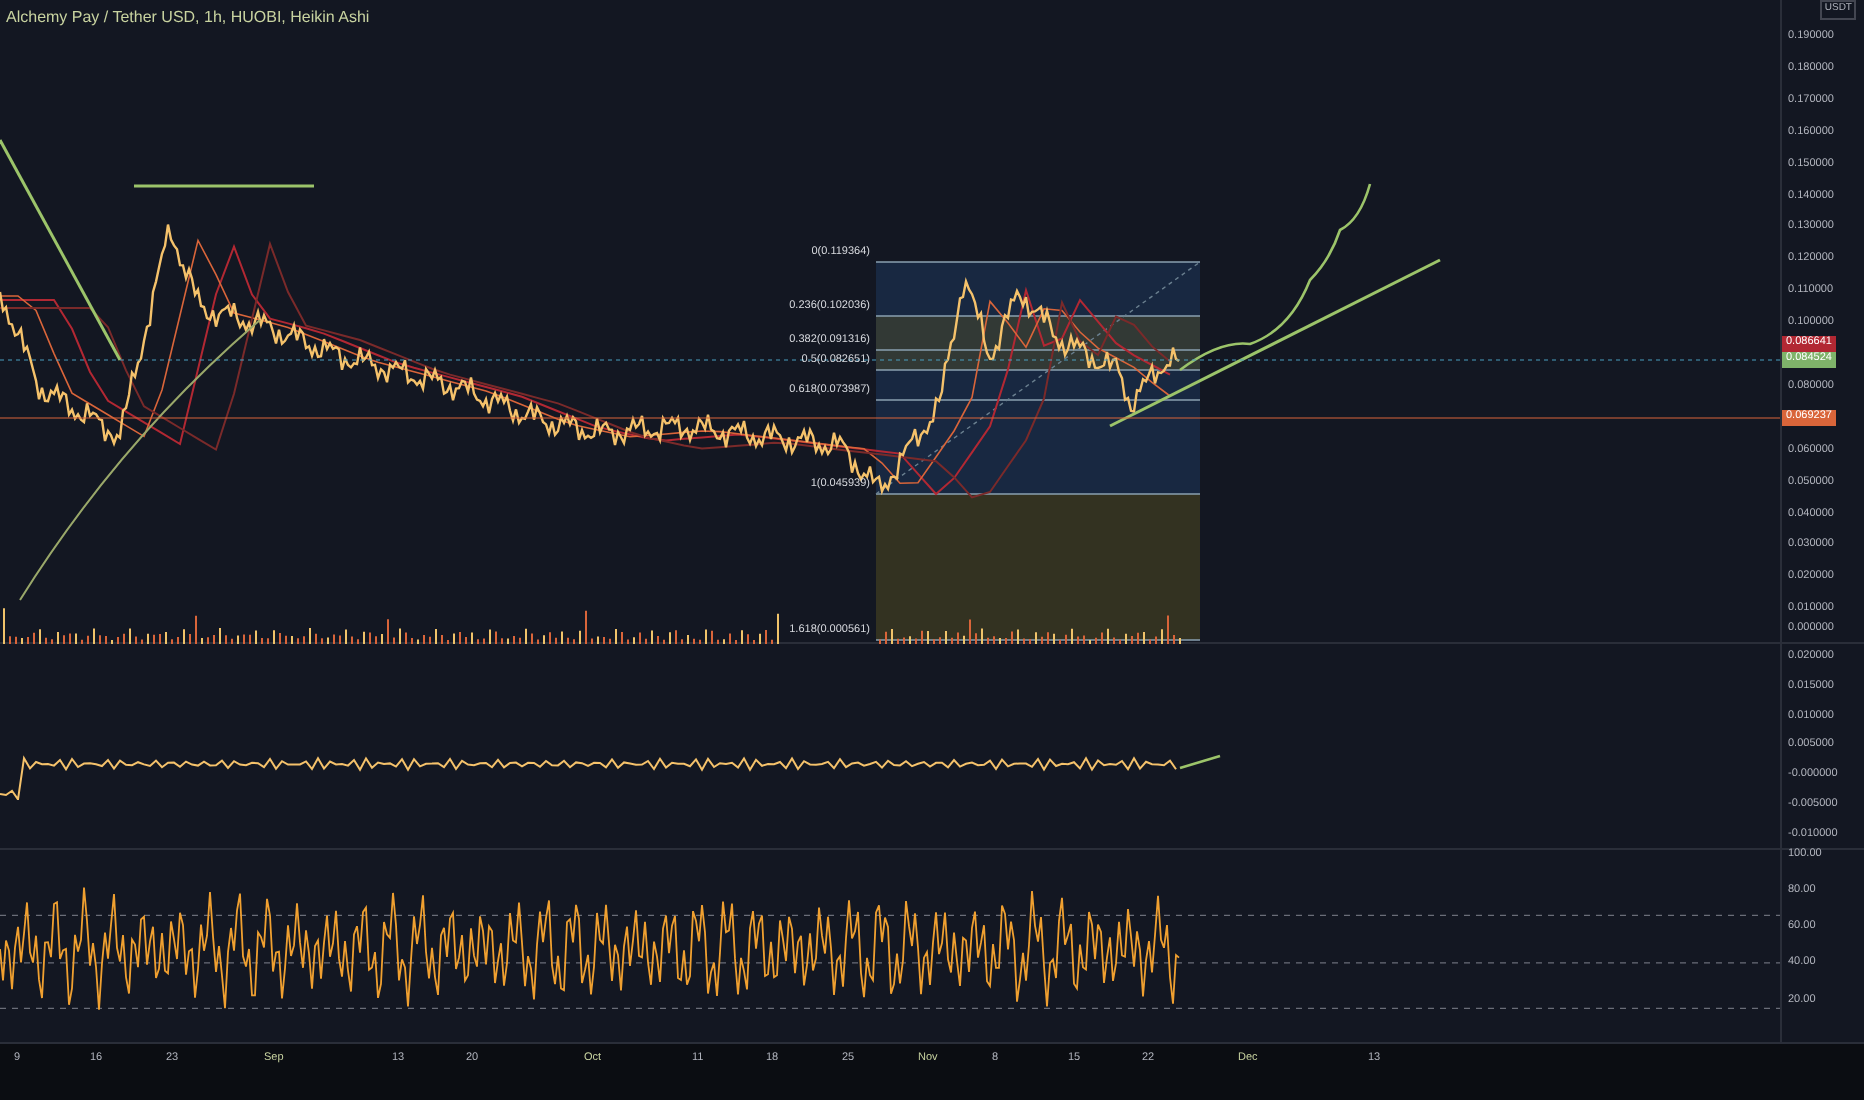  I want to click on chart-title: Alchemy Pay / Tether USD, 1h, HUOBI, Heikin Ashi, so click(188, 18).